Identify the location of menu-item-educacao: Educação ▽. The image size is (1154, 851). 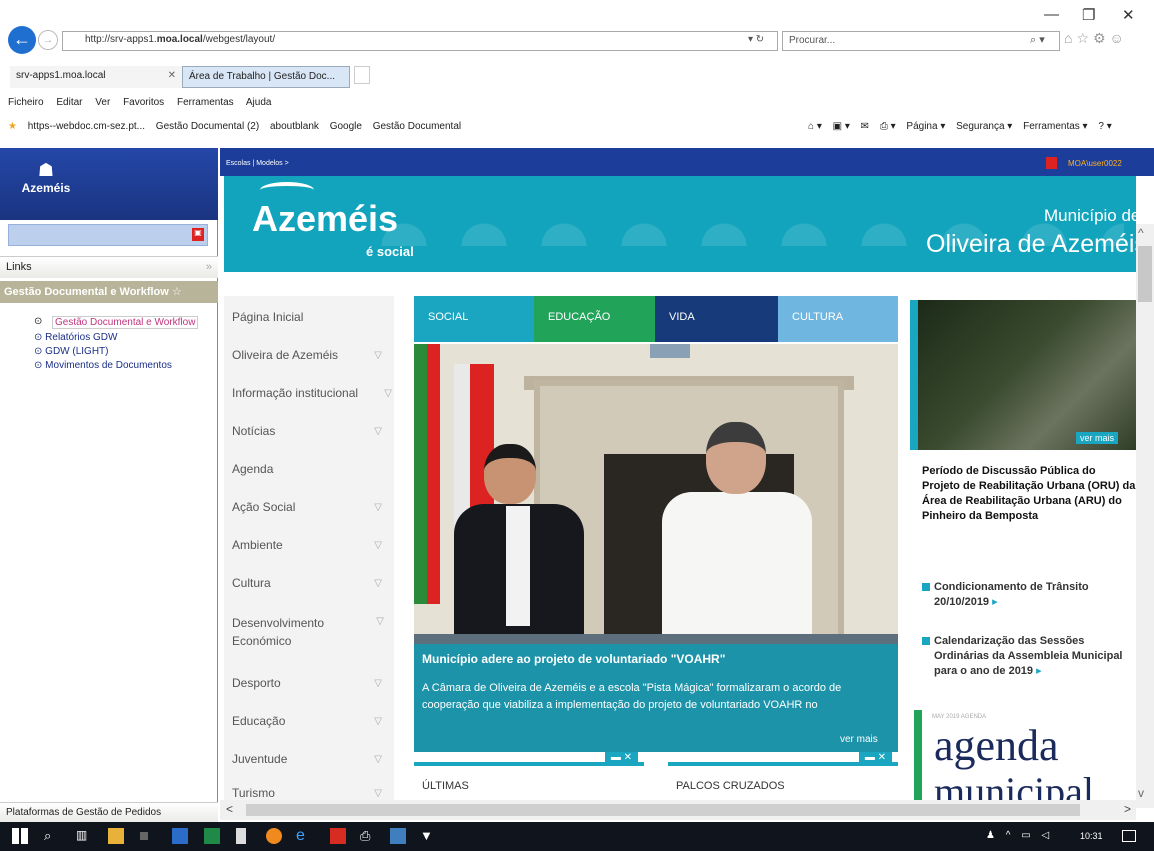
(312, 721).